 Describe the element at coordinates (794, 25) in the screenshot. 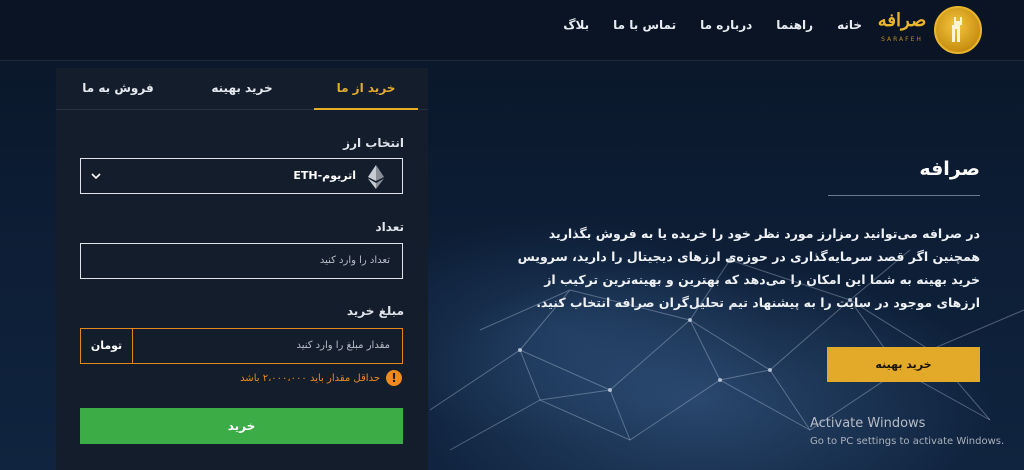

I see `nav-guide: راهنما` at that location.